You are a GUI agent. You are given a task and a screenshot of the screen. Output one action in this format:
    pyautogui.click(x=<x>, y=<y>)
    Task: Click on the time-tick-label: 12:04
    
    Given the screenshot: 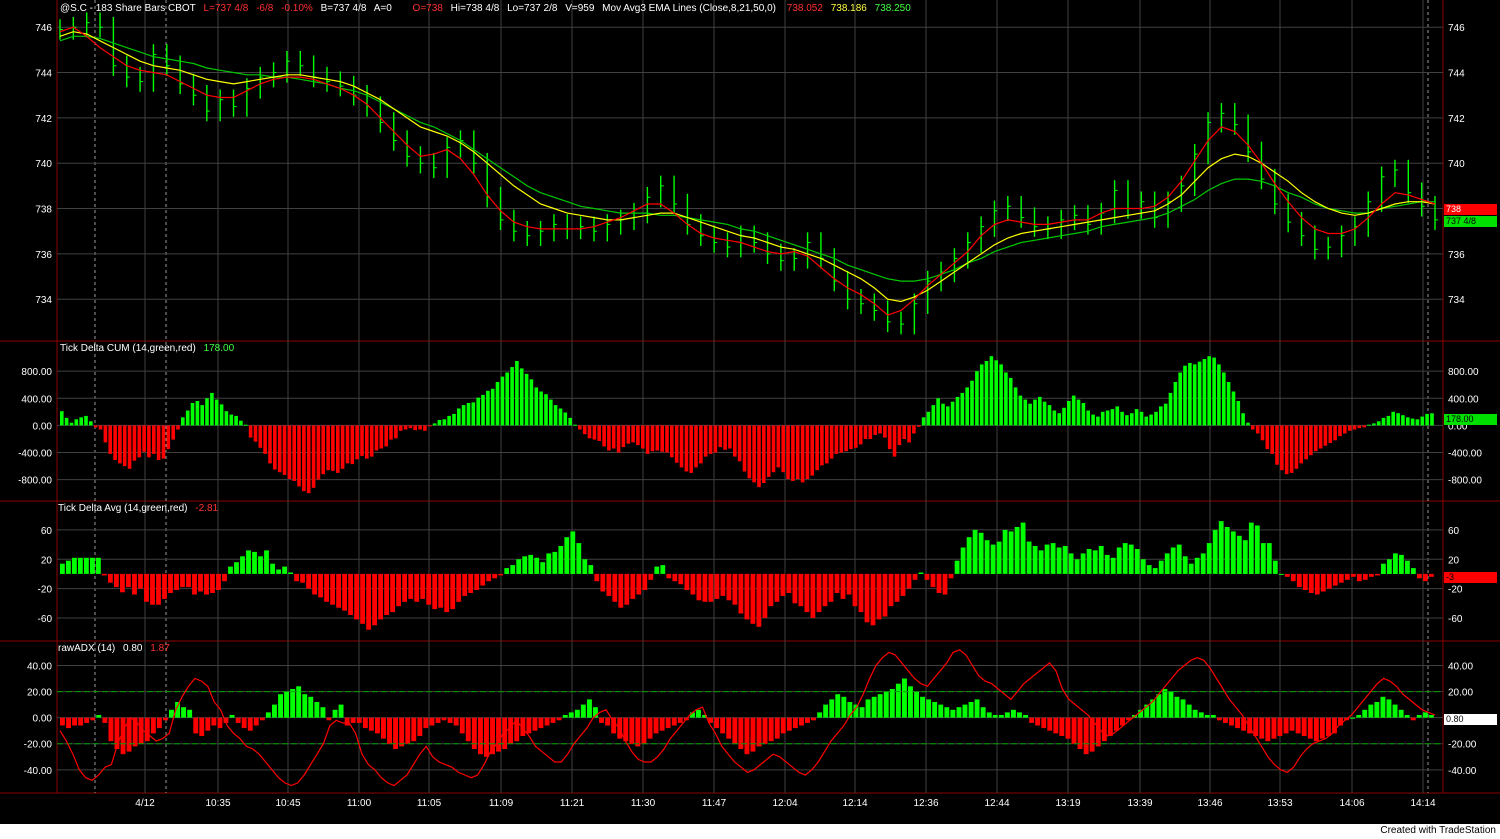 What is the action you would take?
    pyautogui.click(x=784, y=803)
    